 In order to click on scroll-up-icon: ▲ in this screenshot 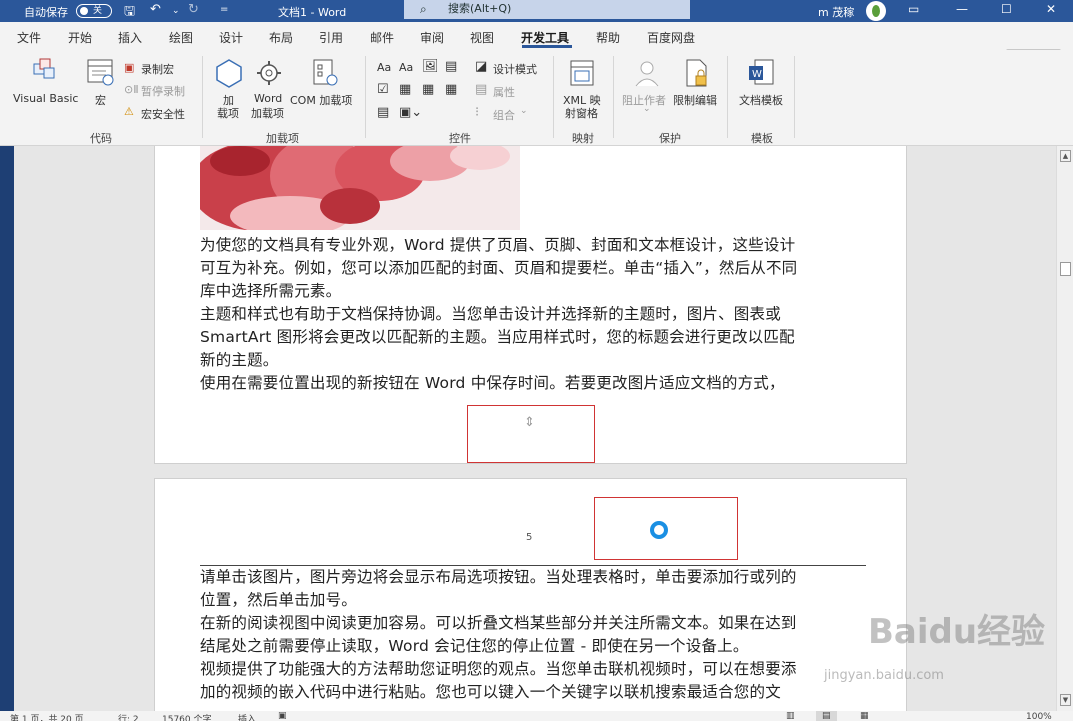, I will do `click(1065, 156)`.